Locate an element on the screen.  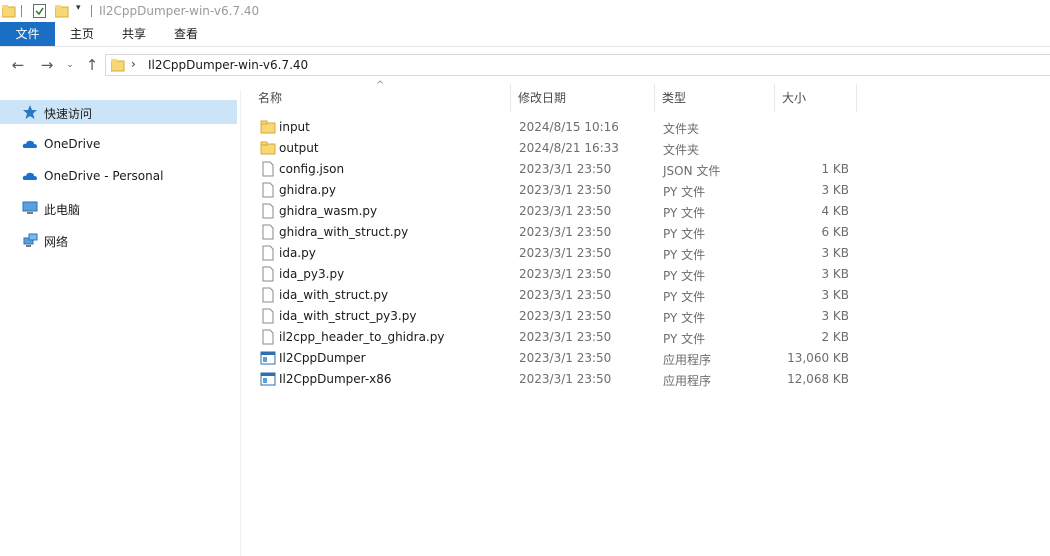
column-header-size: 大小 is located at coordinates (794, 98).